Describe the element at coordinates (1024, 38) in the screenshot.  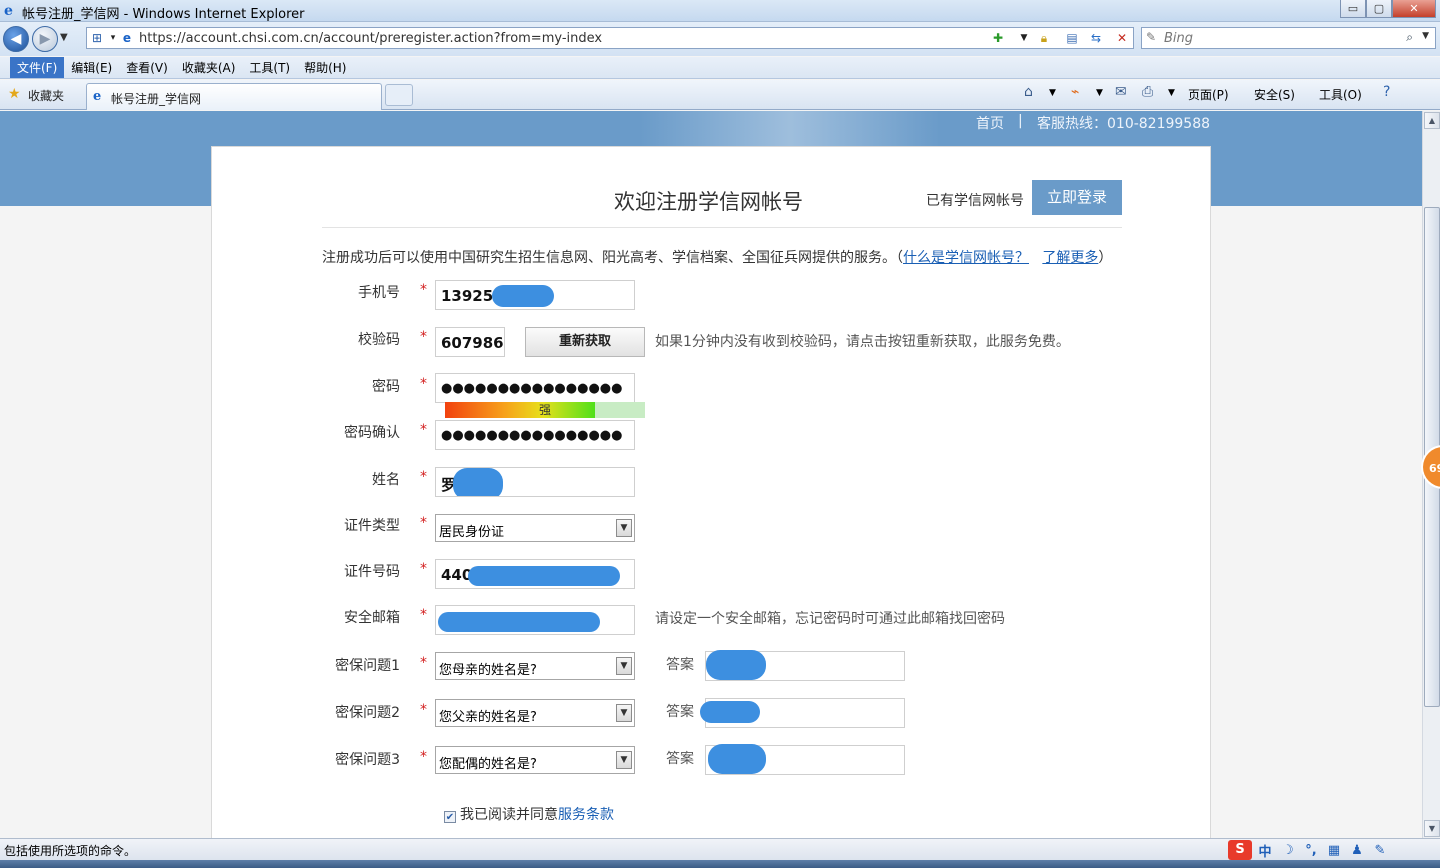
I see `address-history-icon: ▼` at that location.